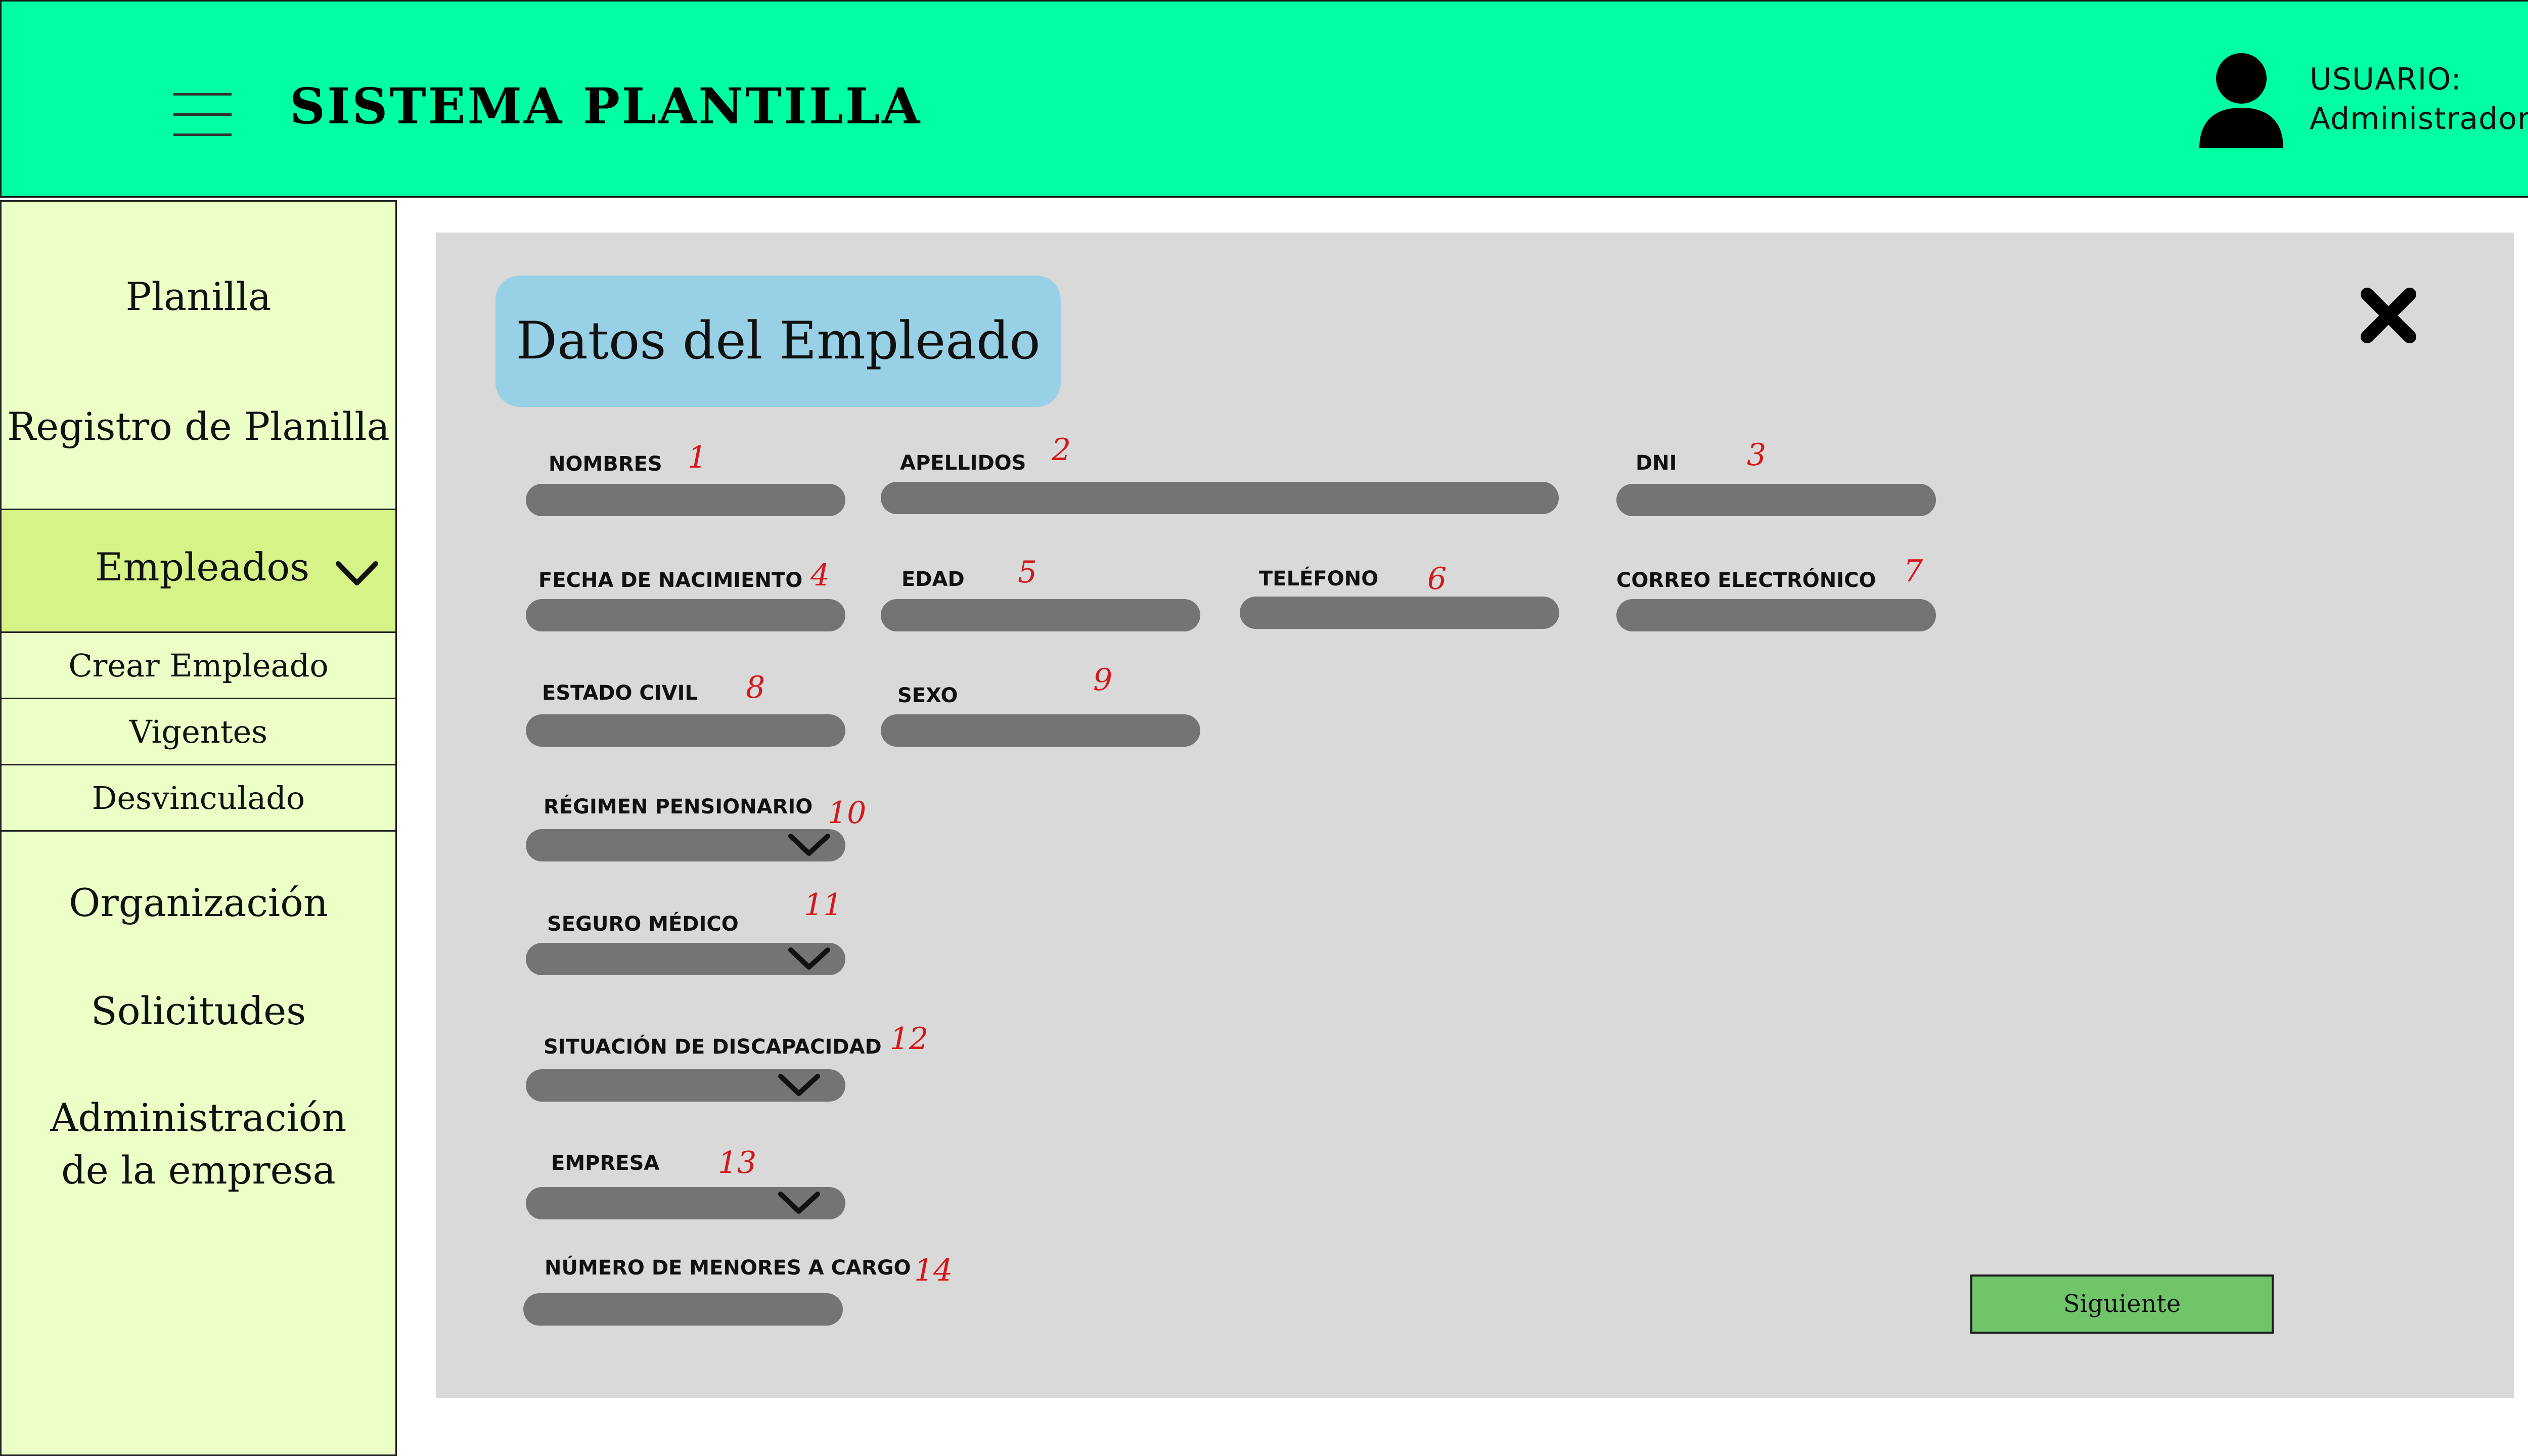  I want to click on field-label-correo: CORREO ELECTRÓNICO, so click(1746, 580).